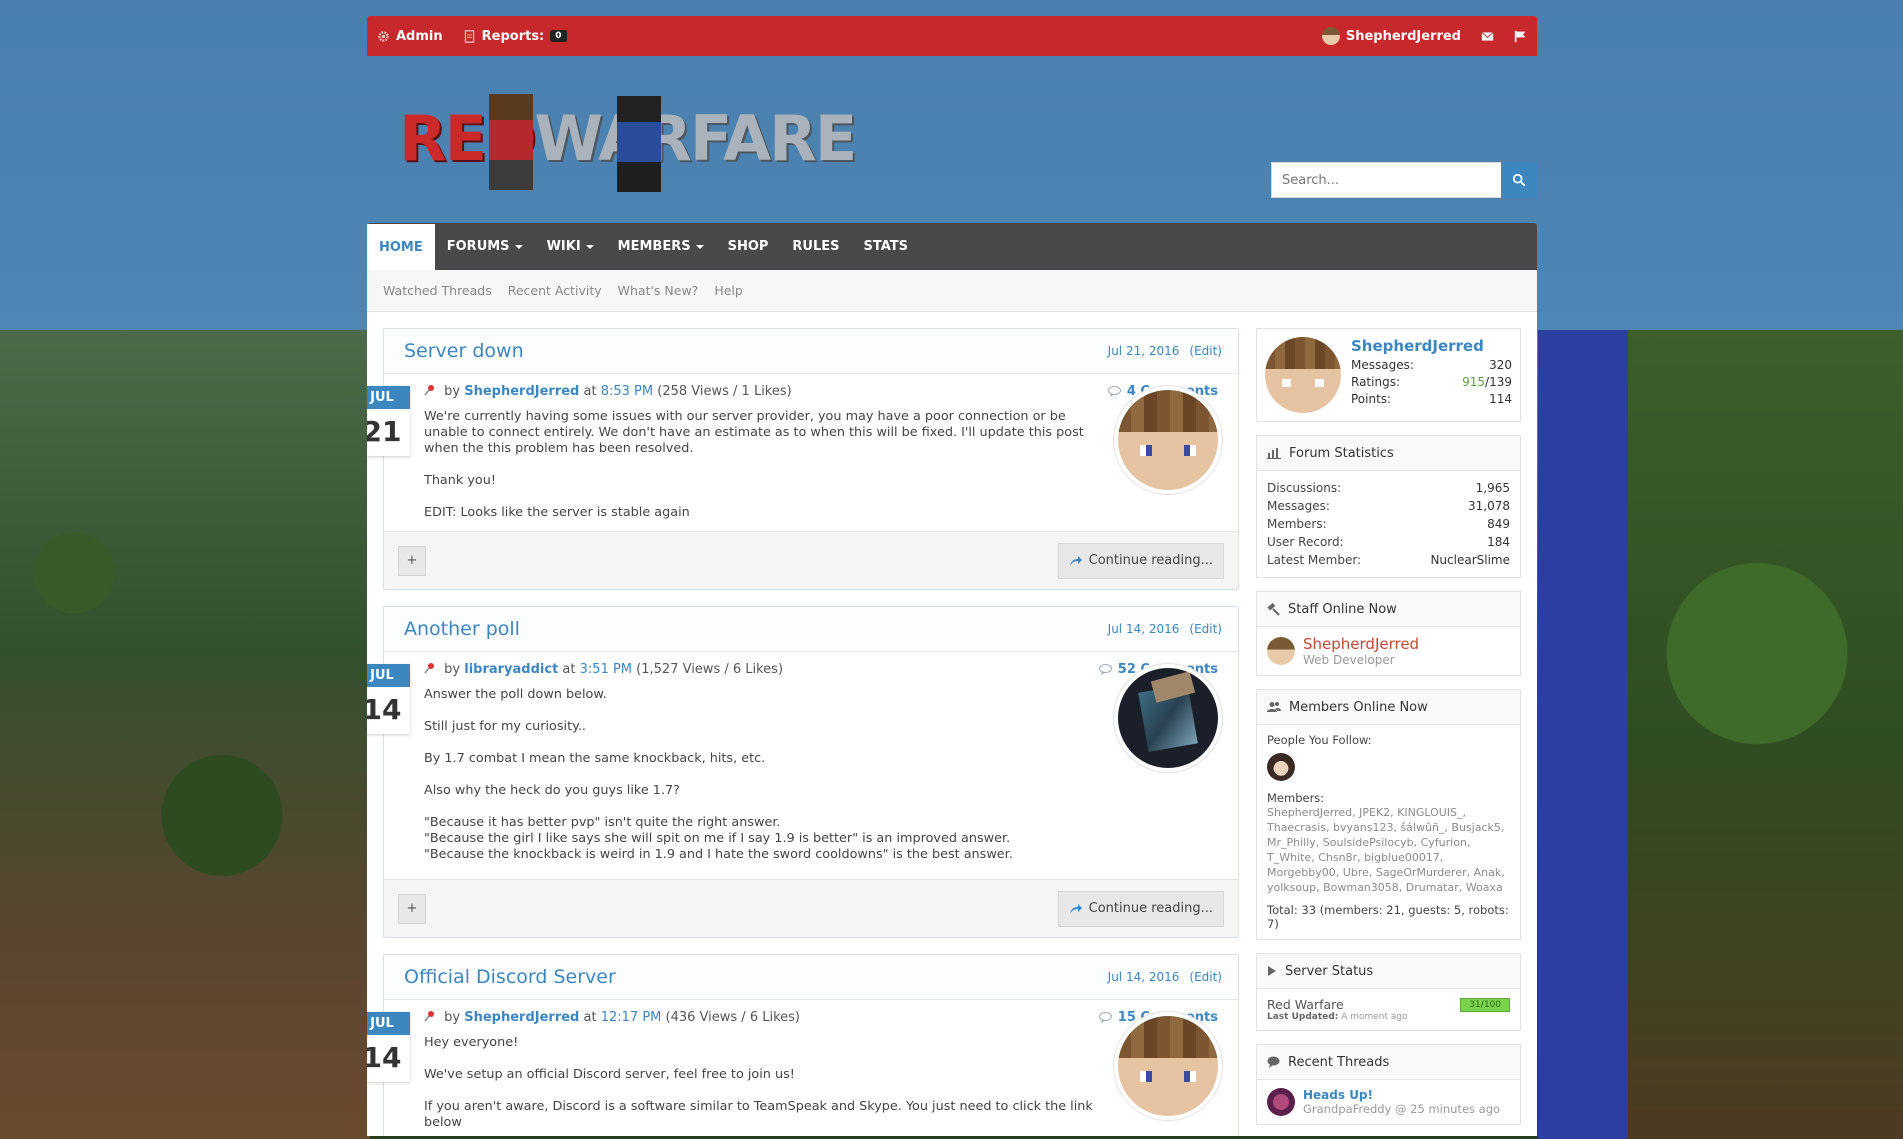  Describe the element at coordinates (1500, 399) in the screenshot. I see `visitor-points: 114` at that location.